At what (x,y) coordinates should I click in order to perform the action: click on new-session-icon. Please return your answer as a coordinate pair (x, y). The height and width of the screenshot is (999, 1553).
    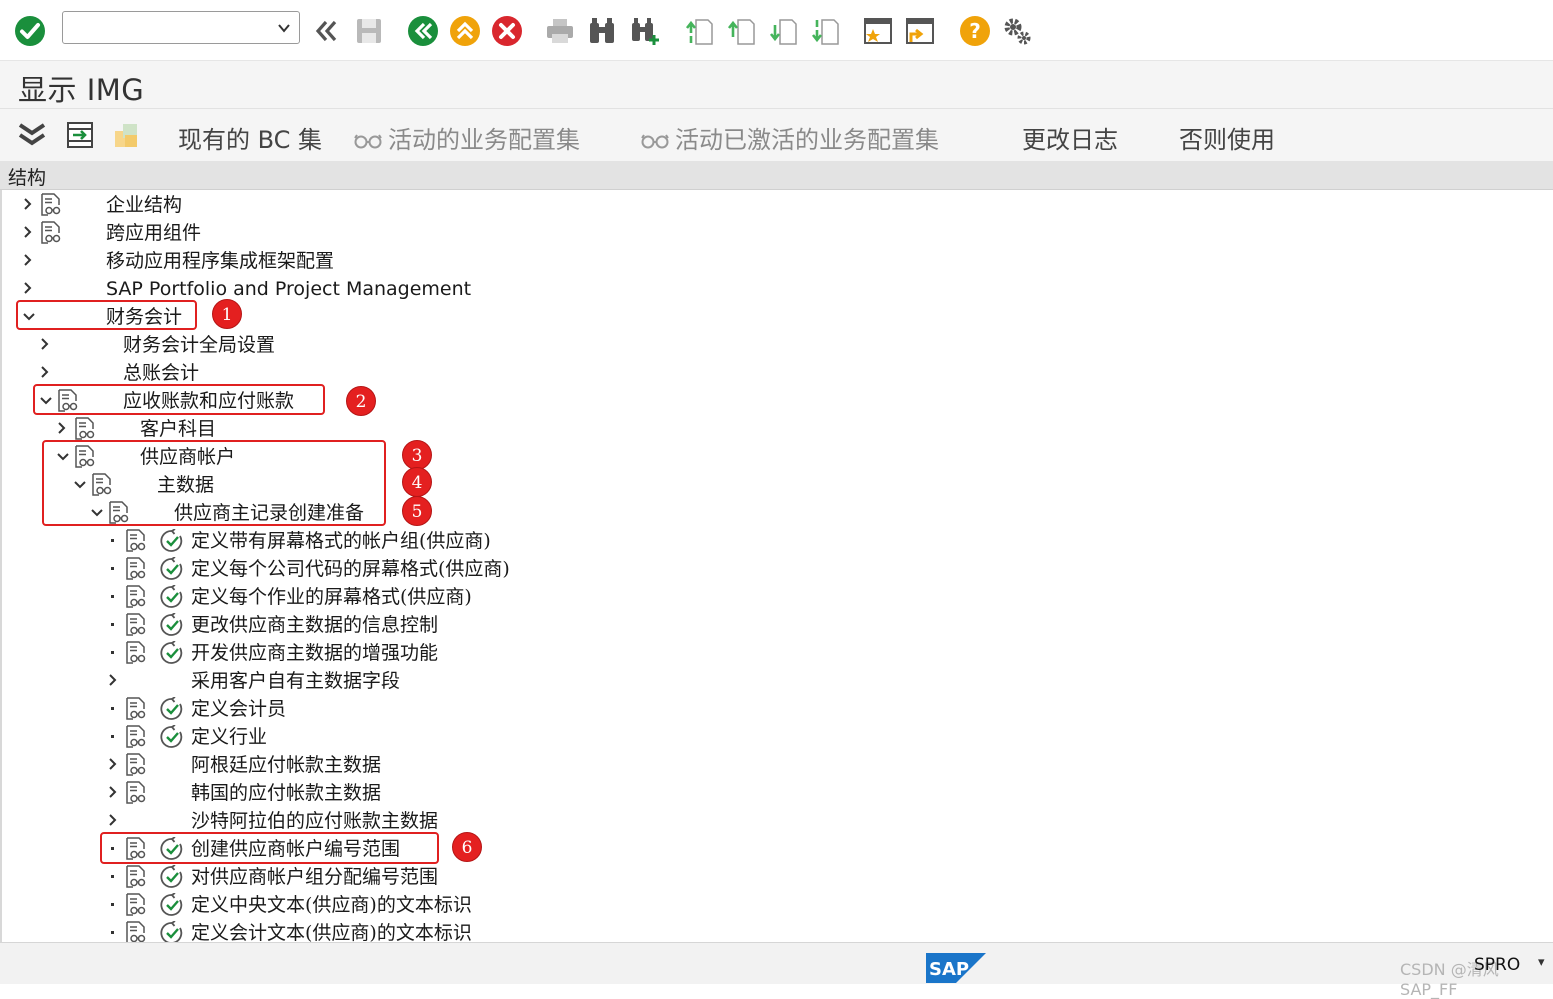
    Looking at the image, I should click on (878, 31).